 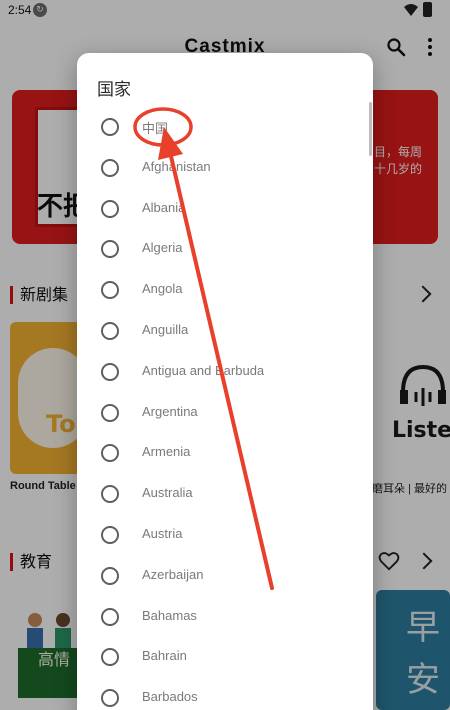 What do you see at coordinates (203, 370) in the screenshot?
I see `country-option-label: Antigua and Barbuda` at bounding box center [203, 370].